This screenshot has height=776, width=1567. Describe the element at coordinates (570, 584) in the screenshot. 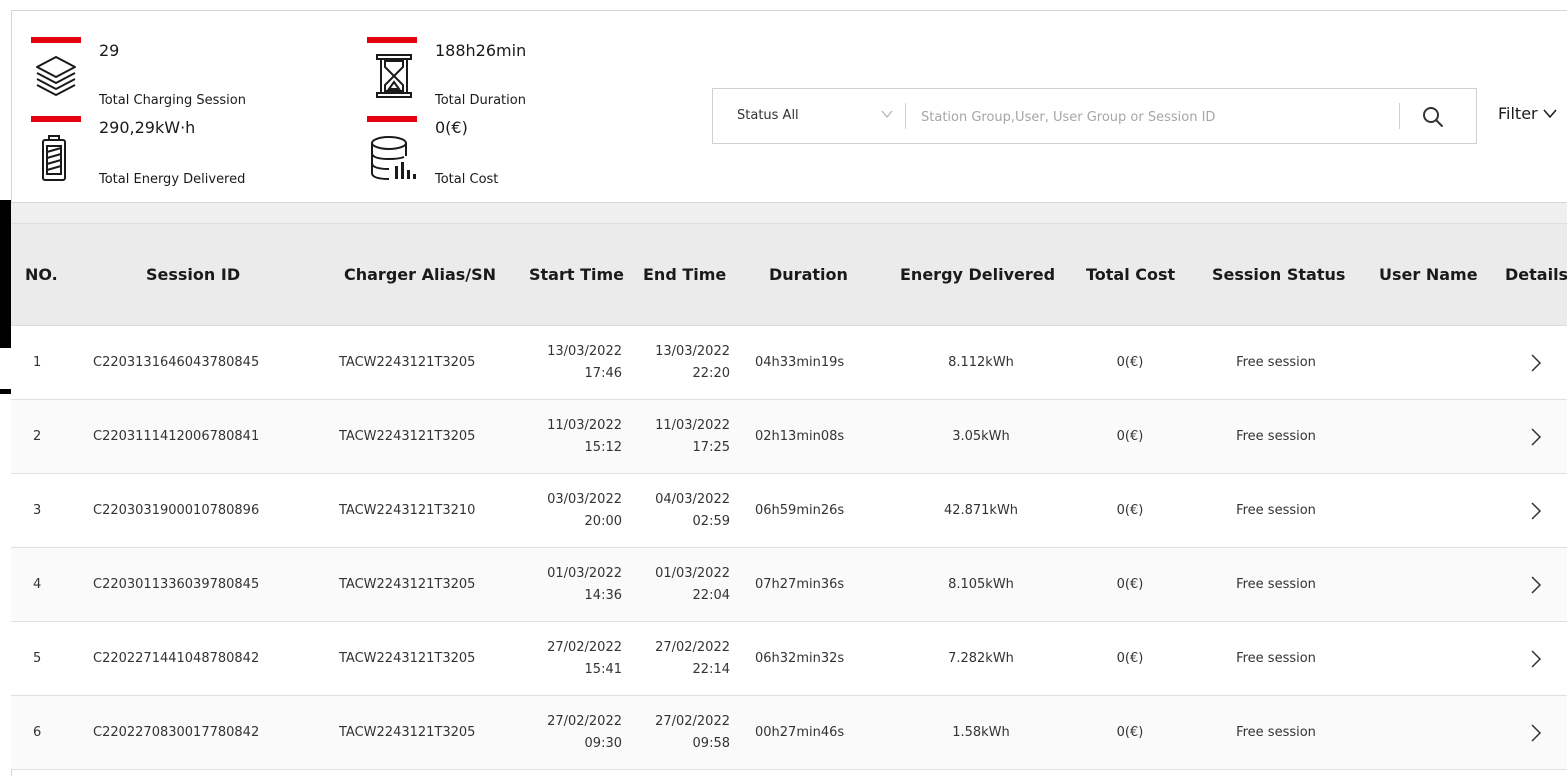

I see `cell-start-time: 01/03/2022 14:36` at that location.